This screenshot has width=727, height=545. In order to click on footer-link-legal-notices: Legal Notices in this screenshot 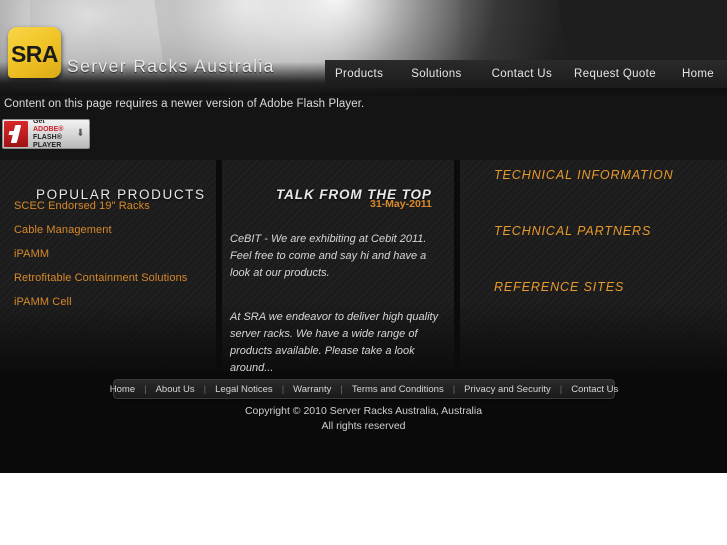, I will do `click(244, 389)`.